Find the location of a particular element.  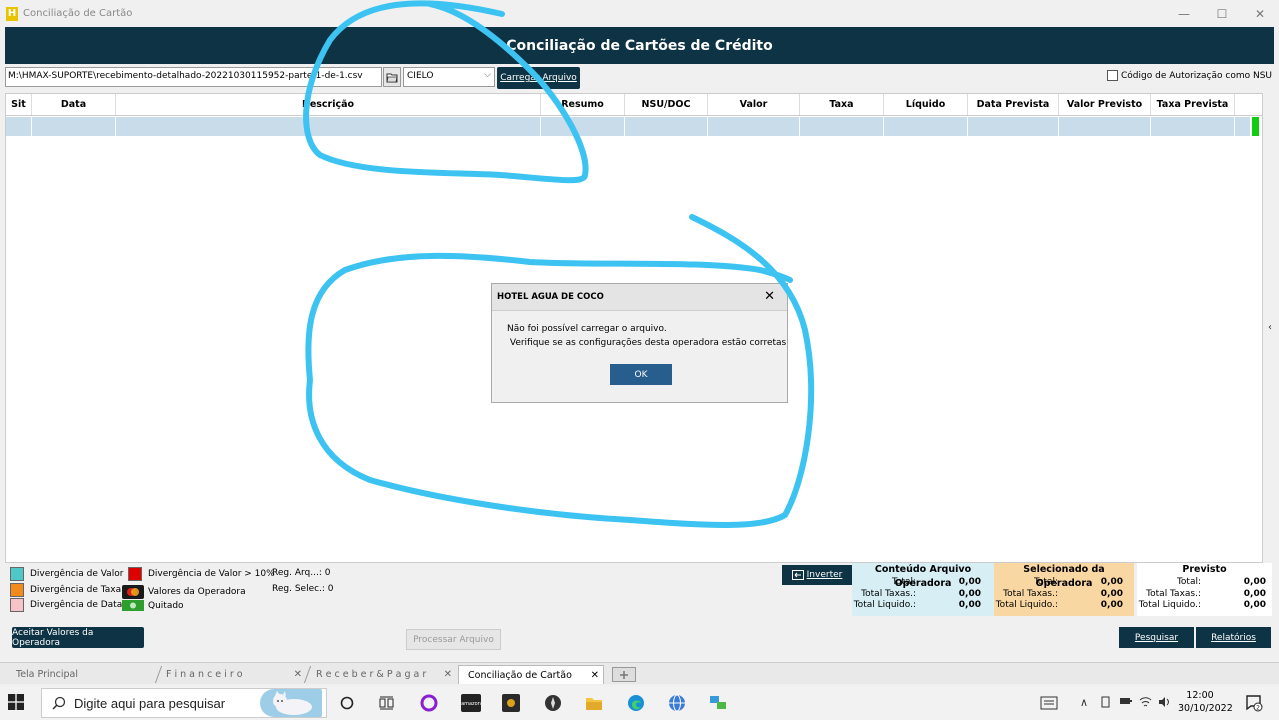

legend-item: Valores da Operadora is located at coordinates (184, 592).